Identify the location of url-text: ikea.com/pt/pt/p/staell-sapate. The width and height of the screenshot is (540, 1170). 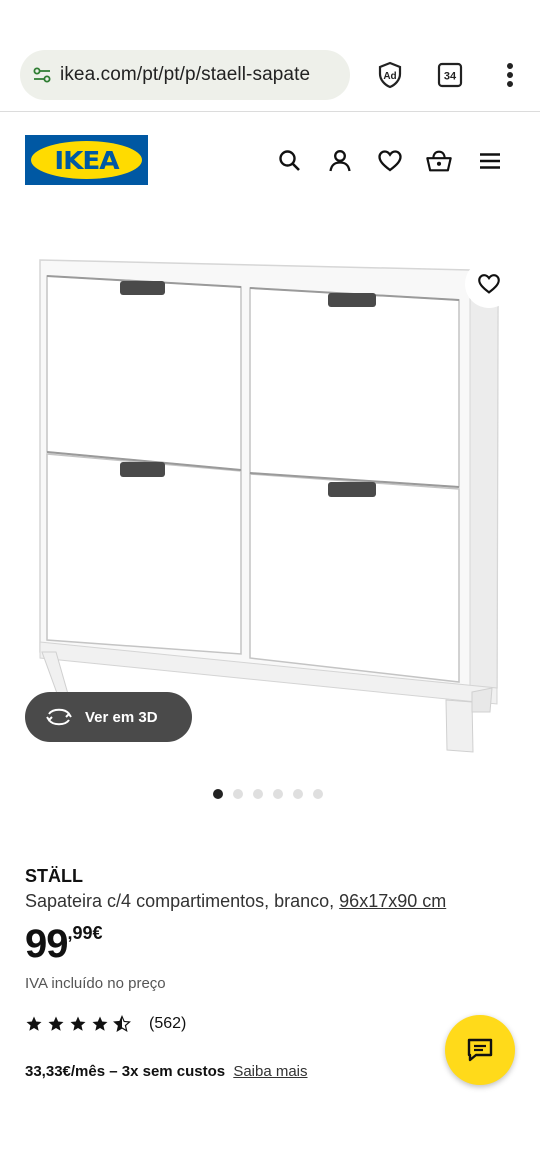
(185, 75).